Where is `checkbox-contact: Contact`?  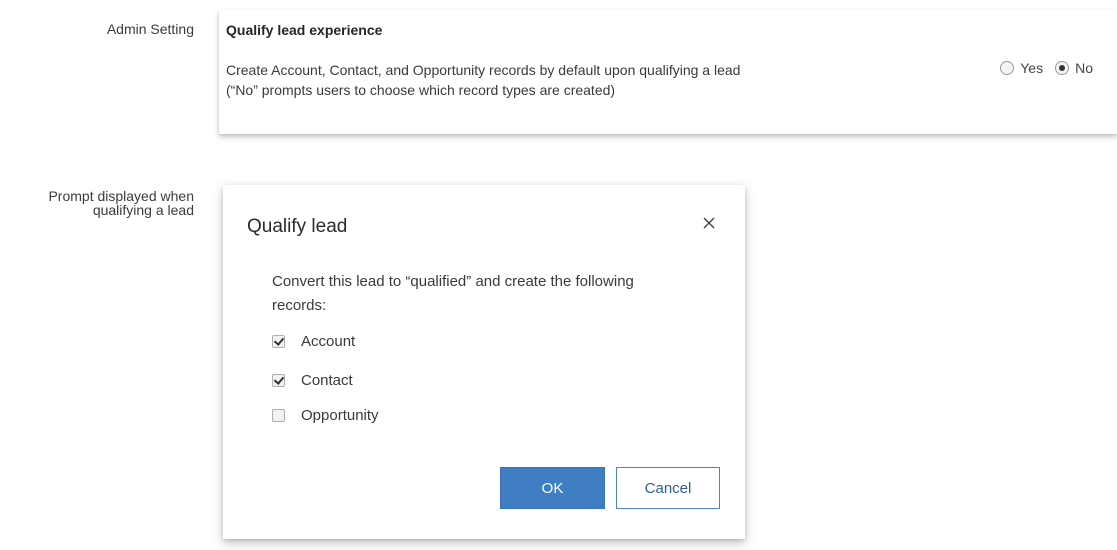
checkbox-contact: Contact is located at coordinates (312, 380).